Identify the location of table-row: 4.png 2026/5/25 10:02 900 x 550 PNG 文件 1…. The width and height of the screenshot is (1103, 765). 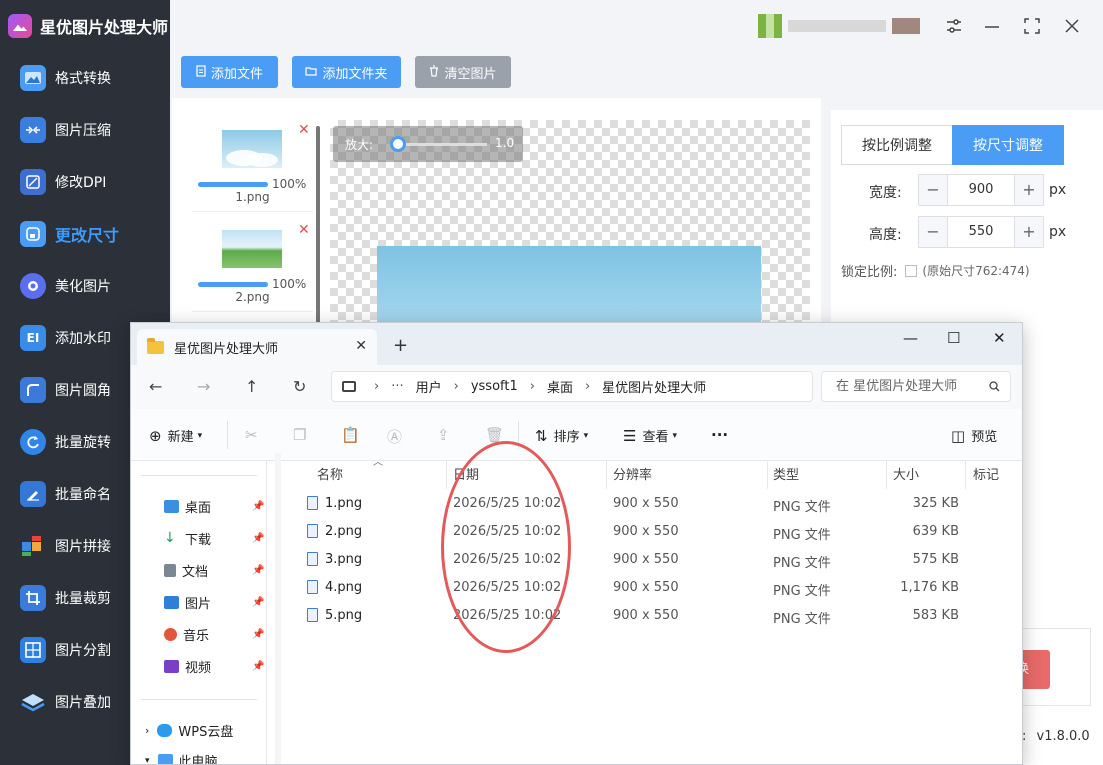
(659, 589).